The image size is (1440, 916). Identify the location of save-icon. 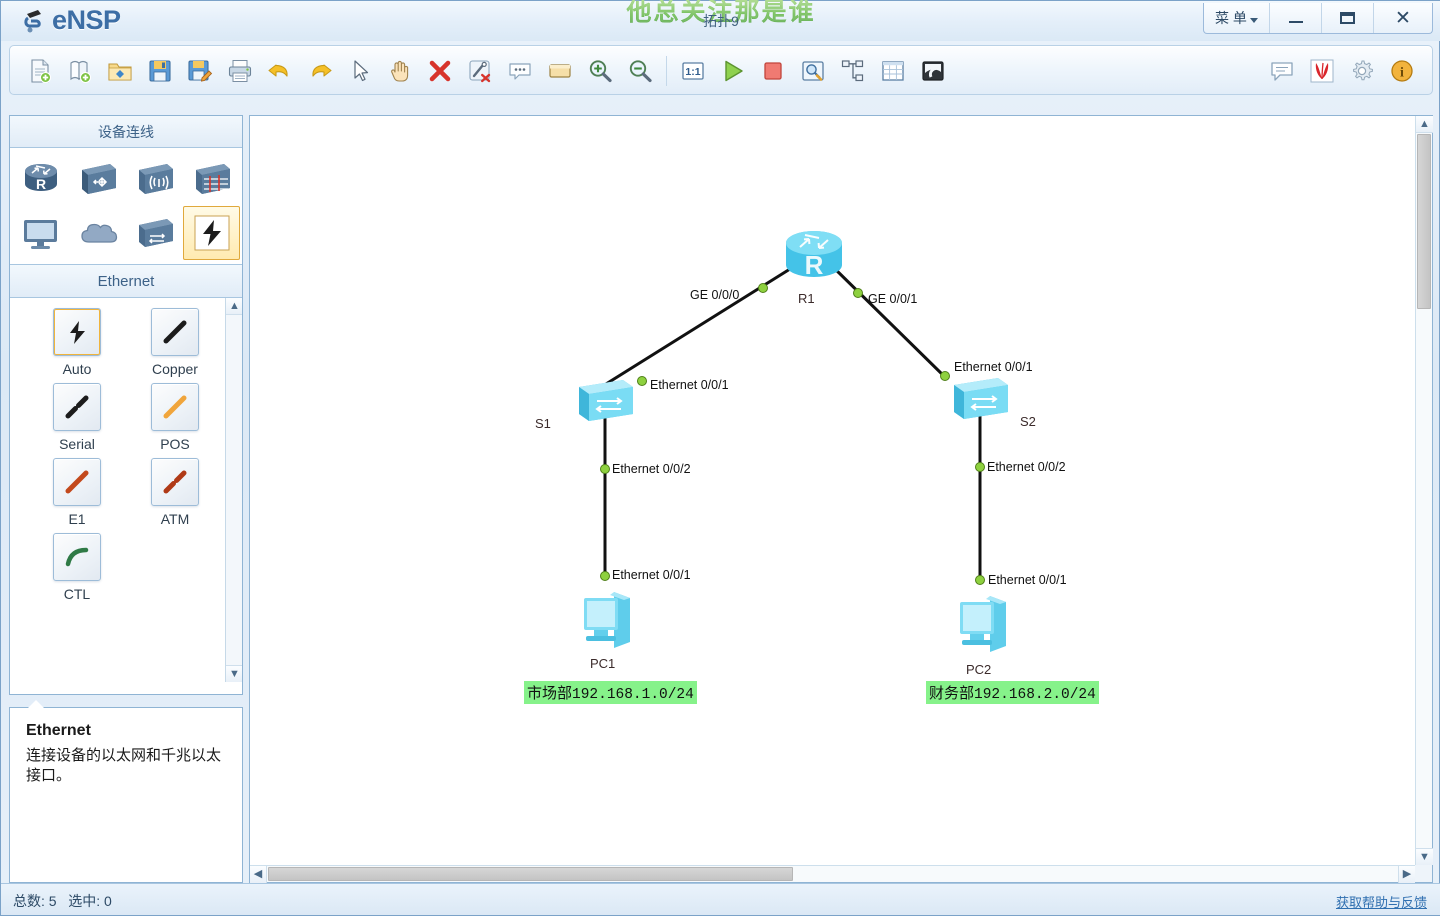
(160, 71).